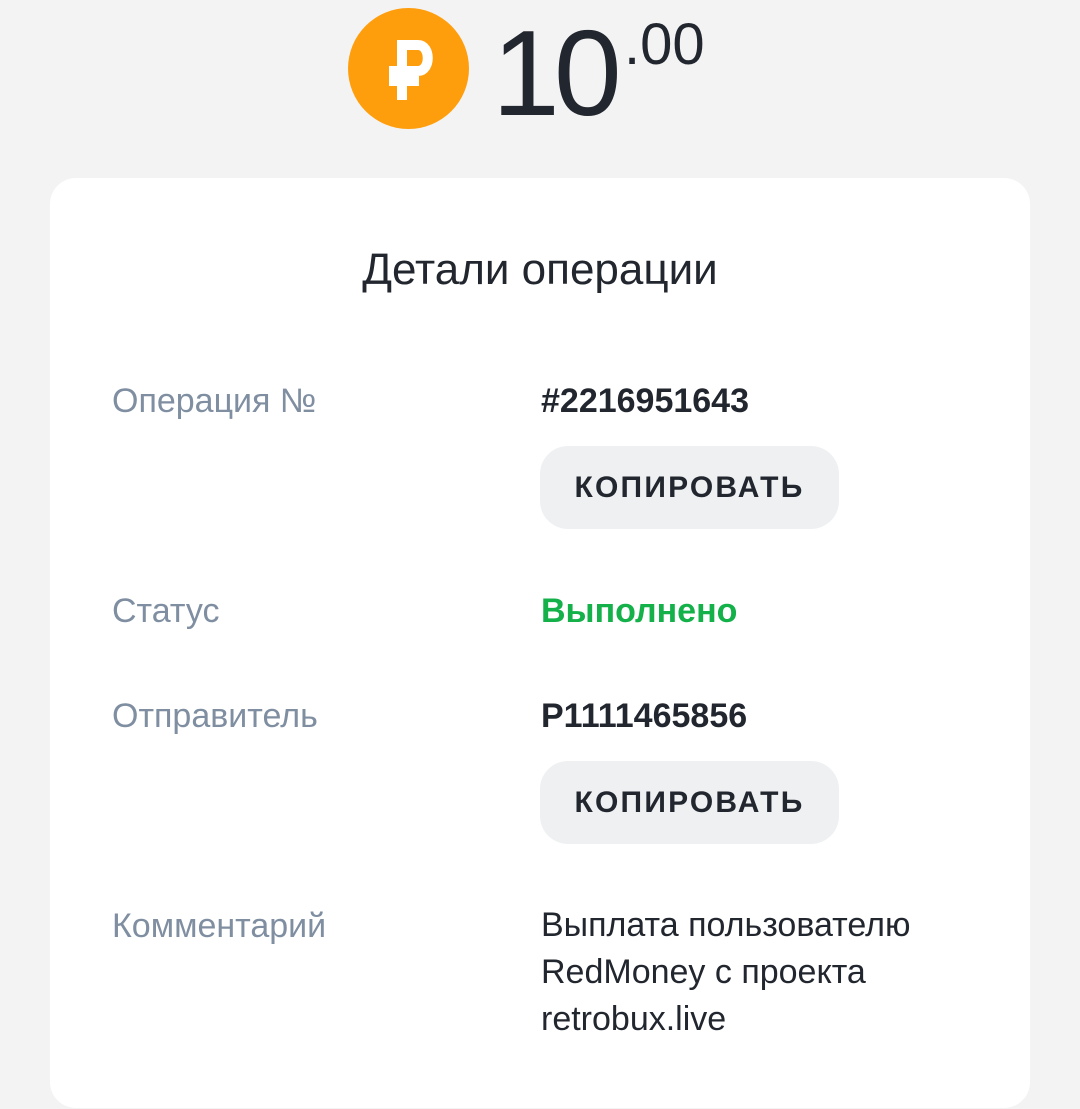 The image size is (1080, 1109). Describe the element at coordinates (689, 802) in the screenshot. I see `copy-sender-button: КОПИРОВАТЬ` at that location.